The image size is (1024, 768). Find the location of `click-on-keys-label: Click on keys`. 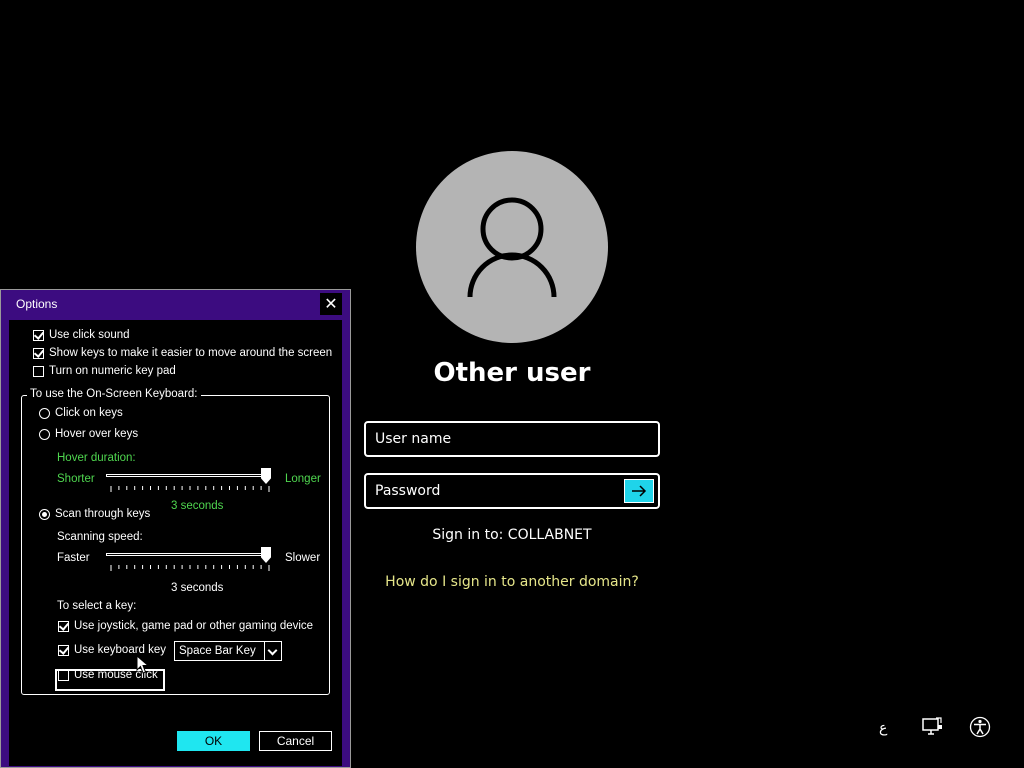

click-on-keys-label: Click on keys is located at coordinates (89, 413).